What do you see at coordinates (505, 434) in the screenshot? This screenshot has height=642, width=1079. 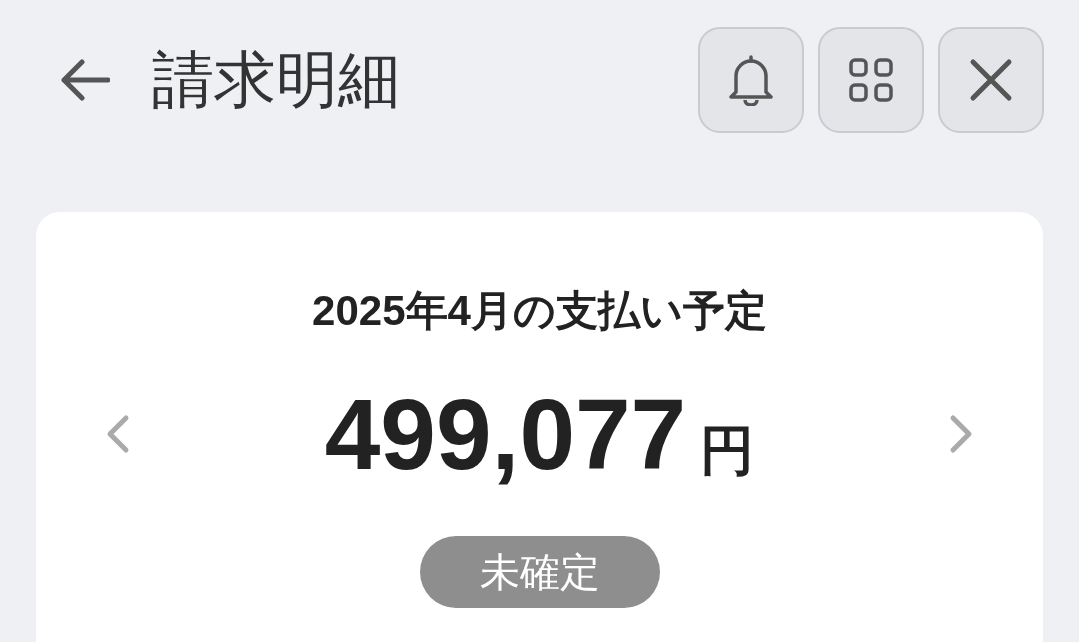 I see `amount-value: 499,077` at bounding box center [505, 434].